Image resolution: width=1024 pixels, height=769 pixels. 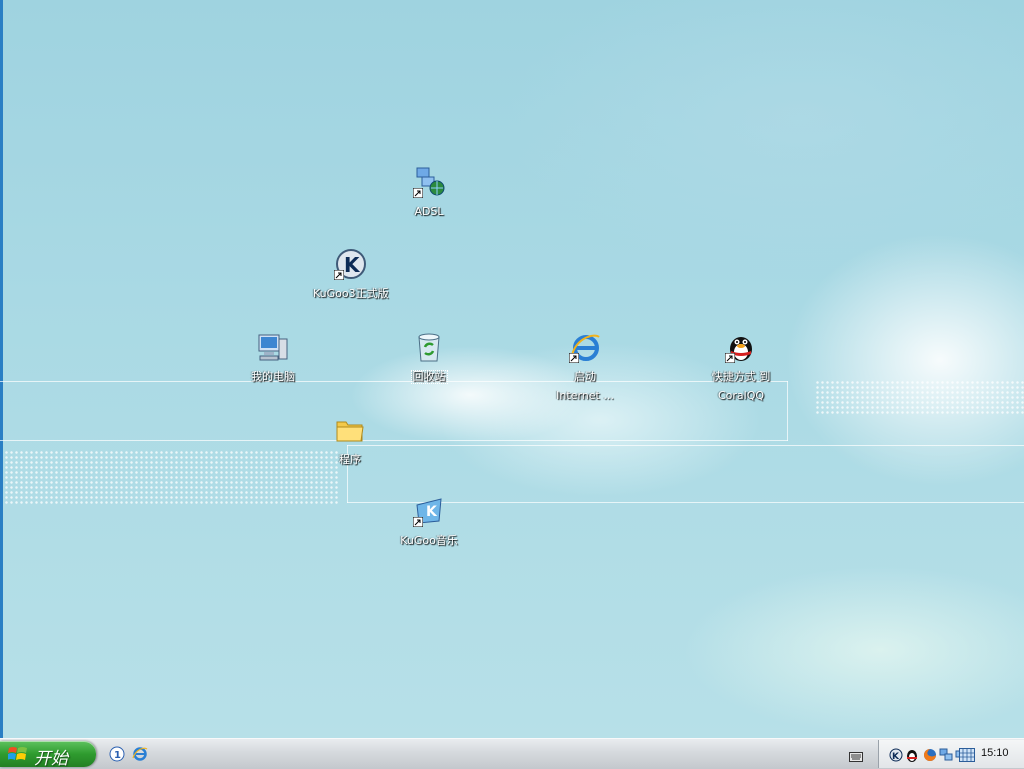 I want to click on computer-icon, so click(x=273, y=347).